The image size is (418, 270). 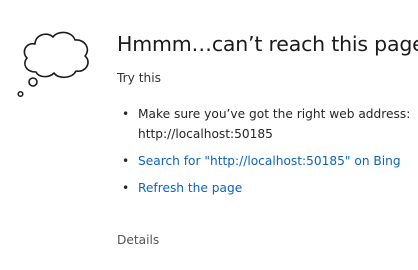 I want to click on suggestion-text-line2: http://localhost:50185, so click(x=205, y=134).